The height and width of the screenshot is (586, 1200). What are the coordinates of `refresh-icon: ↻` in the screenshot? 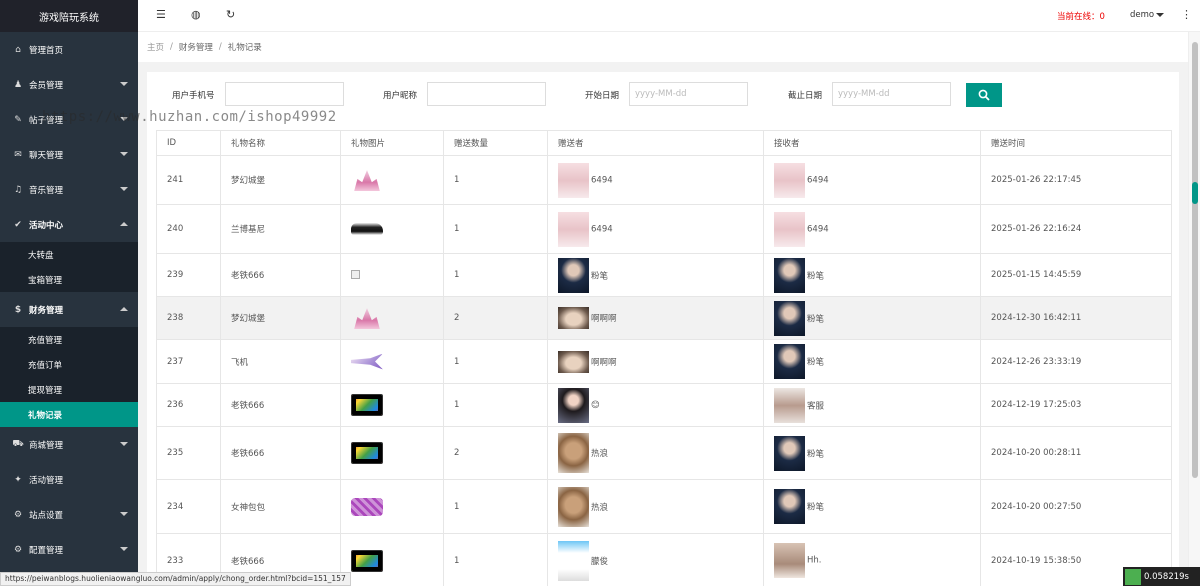 It's located at (230, 14).